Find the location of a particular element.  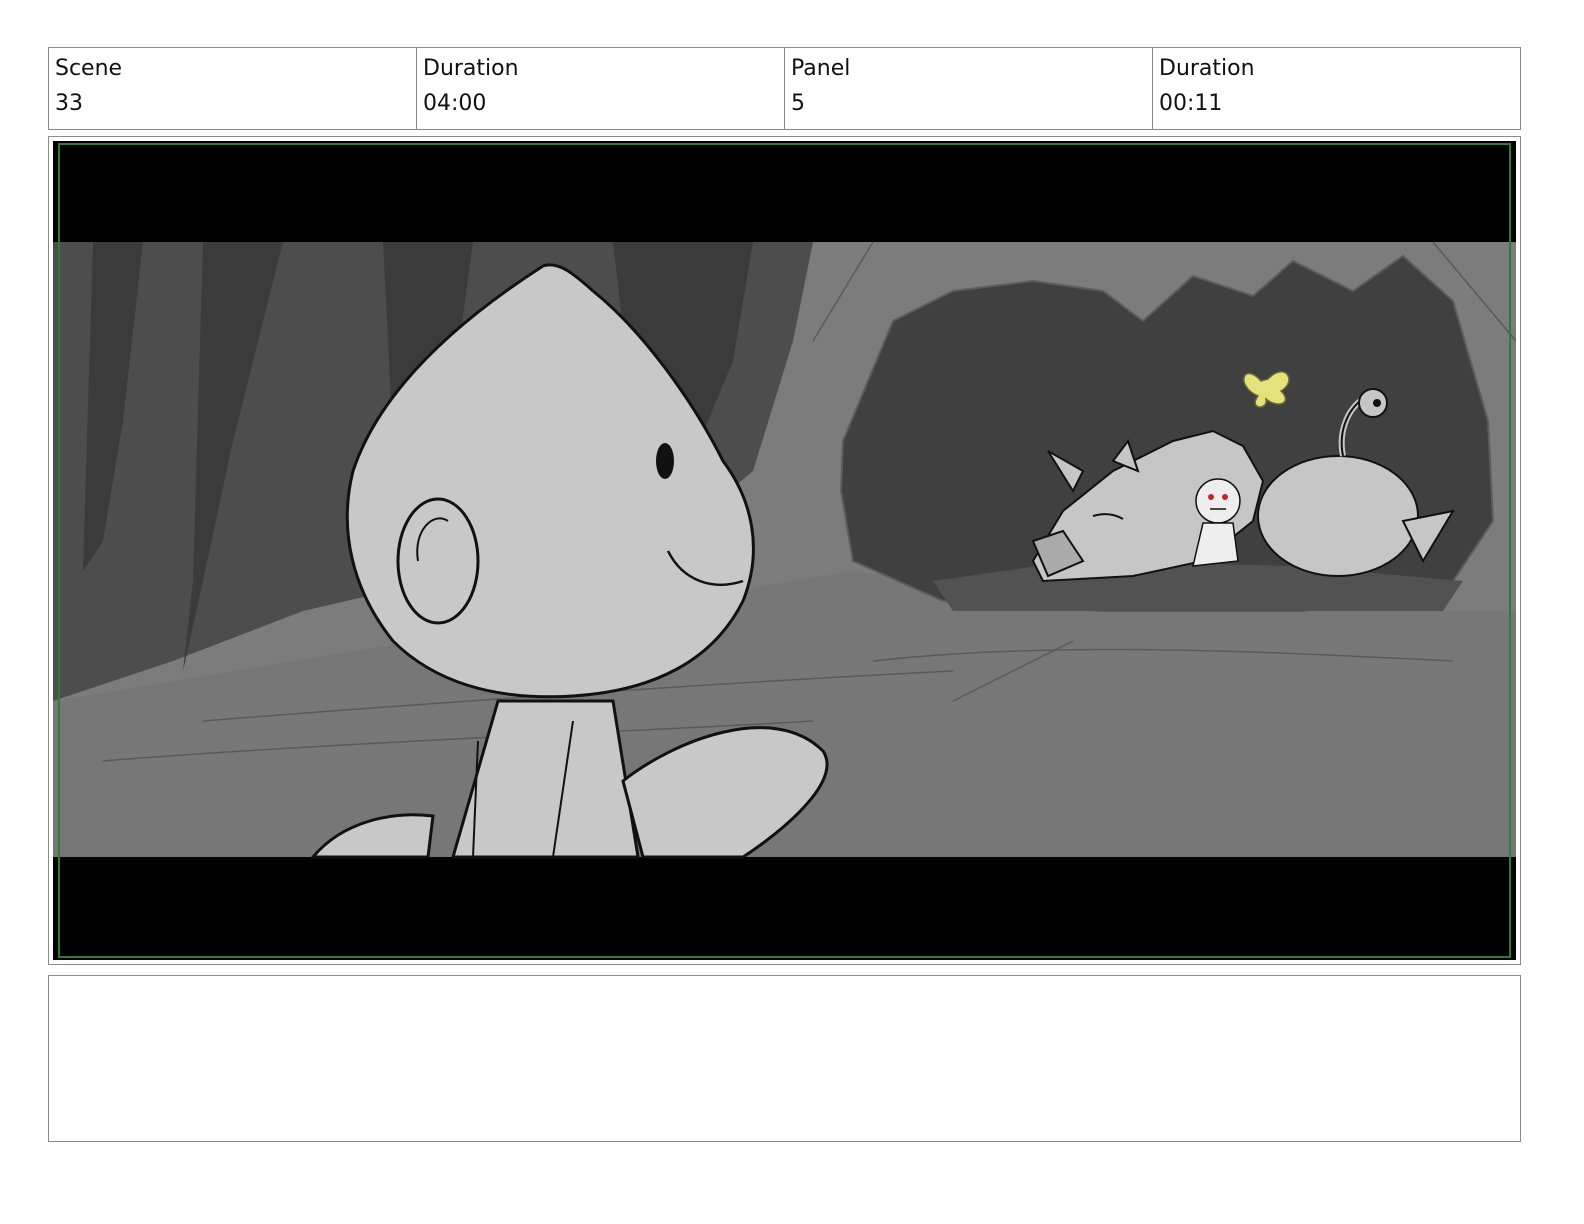

scene-duration-value: 04:00 is located at coordinates (455, 103).